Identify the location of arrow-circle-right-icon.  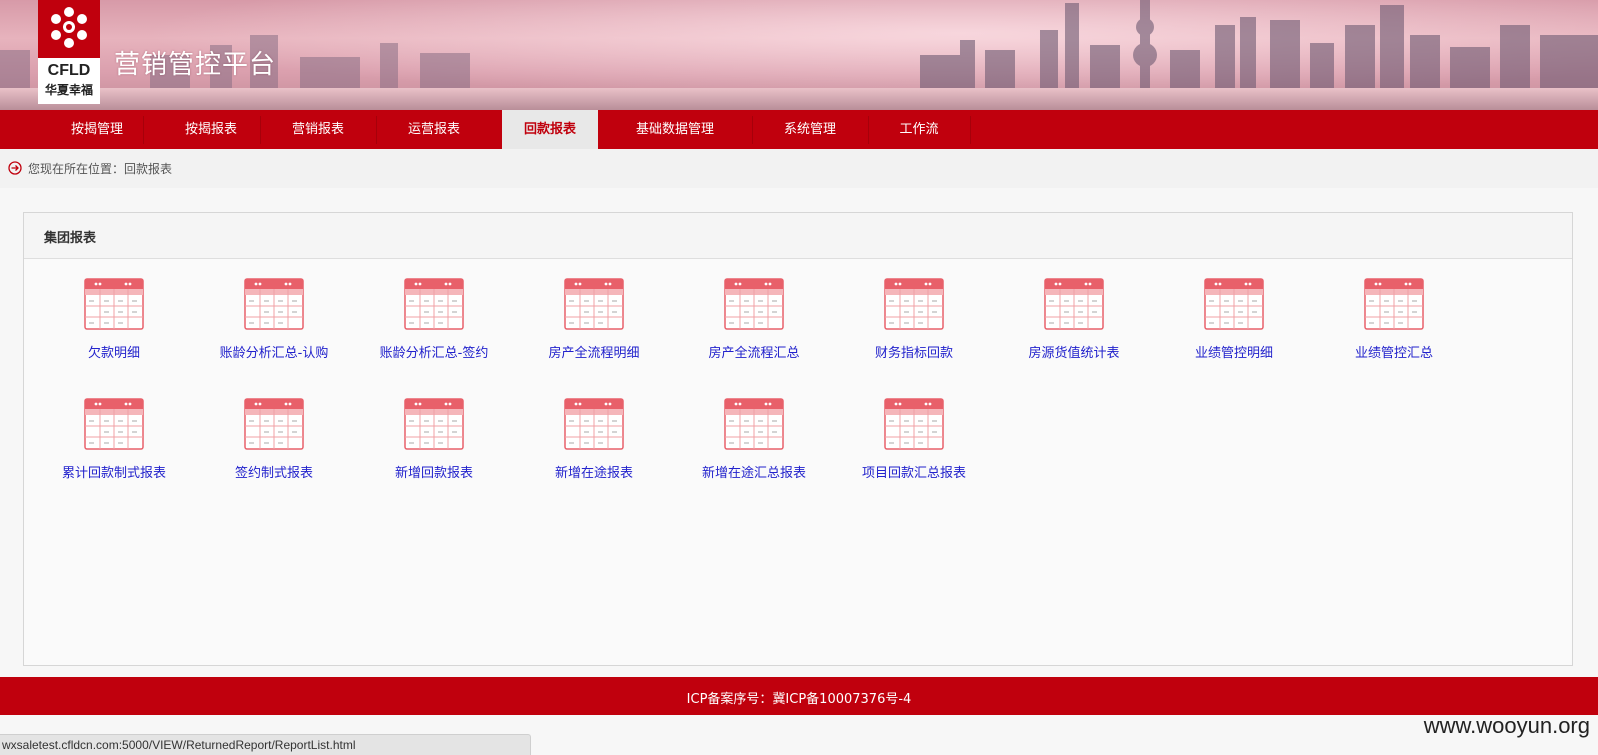
(15, 168).